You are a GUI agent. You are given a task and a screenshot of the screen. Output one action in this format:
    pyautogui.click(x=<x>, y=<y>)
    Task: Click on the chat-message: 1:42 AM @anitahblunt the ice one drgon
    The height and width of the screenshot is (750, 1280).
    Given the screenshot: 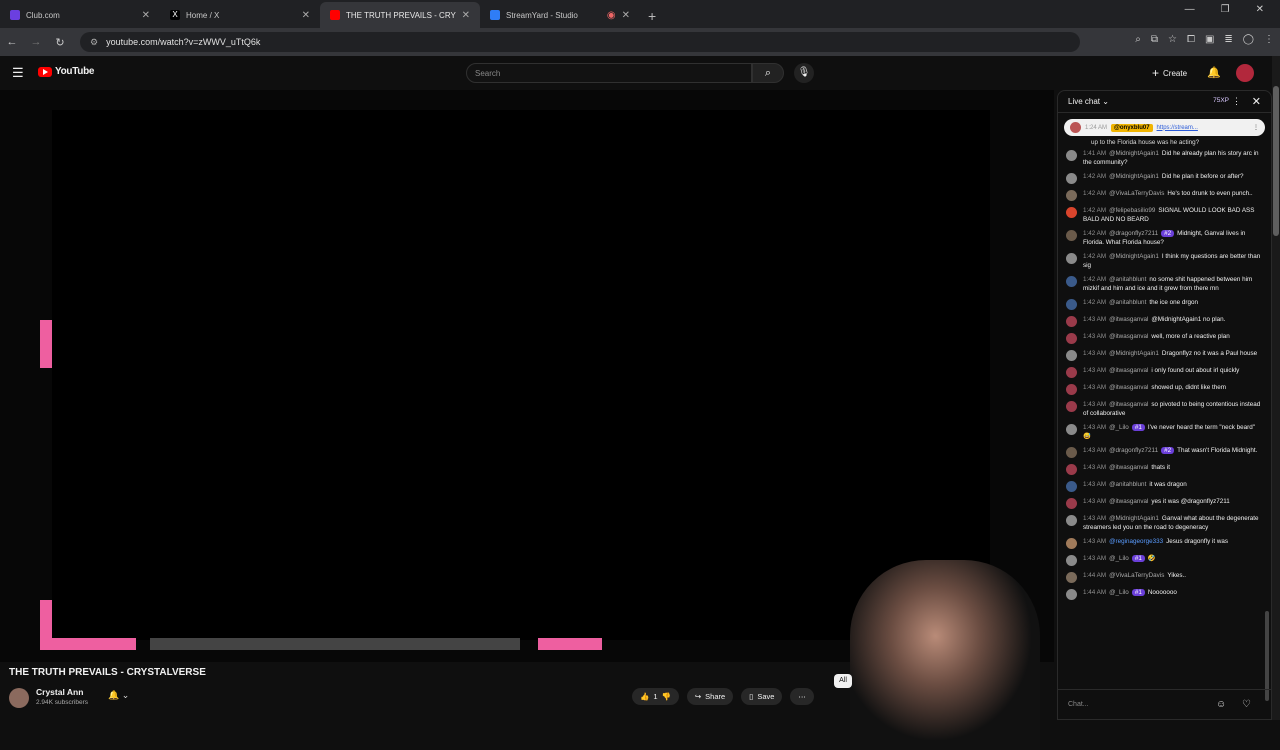 What is the action you would take?
    pyautogui.click(x=1163, y=304)
    